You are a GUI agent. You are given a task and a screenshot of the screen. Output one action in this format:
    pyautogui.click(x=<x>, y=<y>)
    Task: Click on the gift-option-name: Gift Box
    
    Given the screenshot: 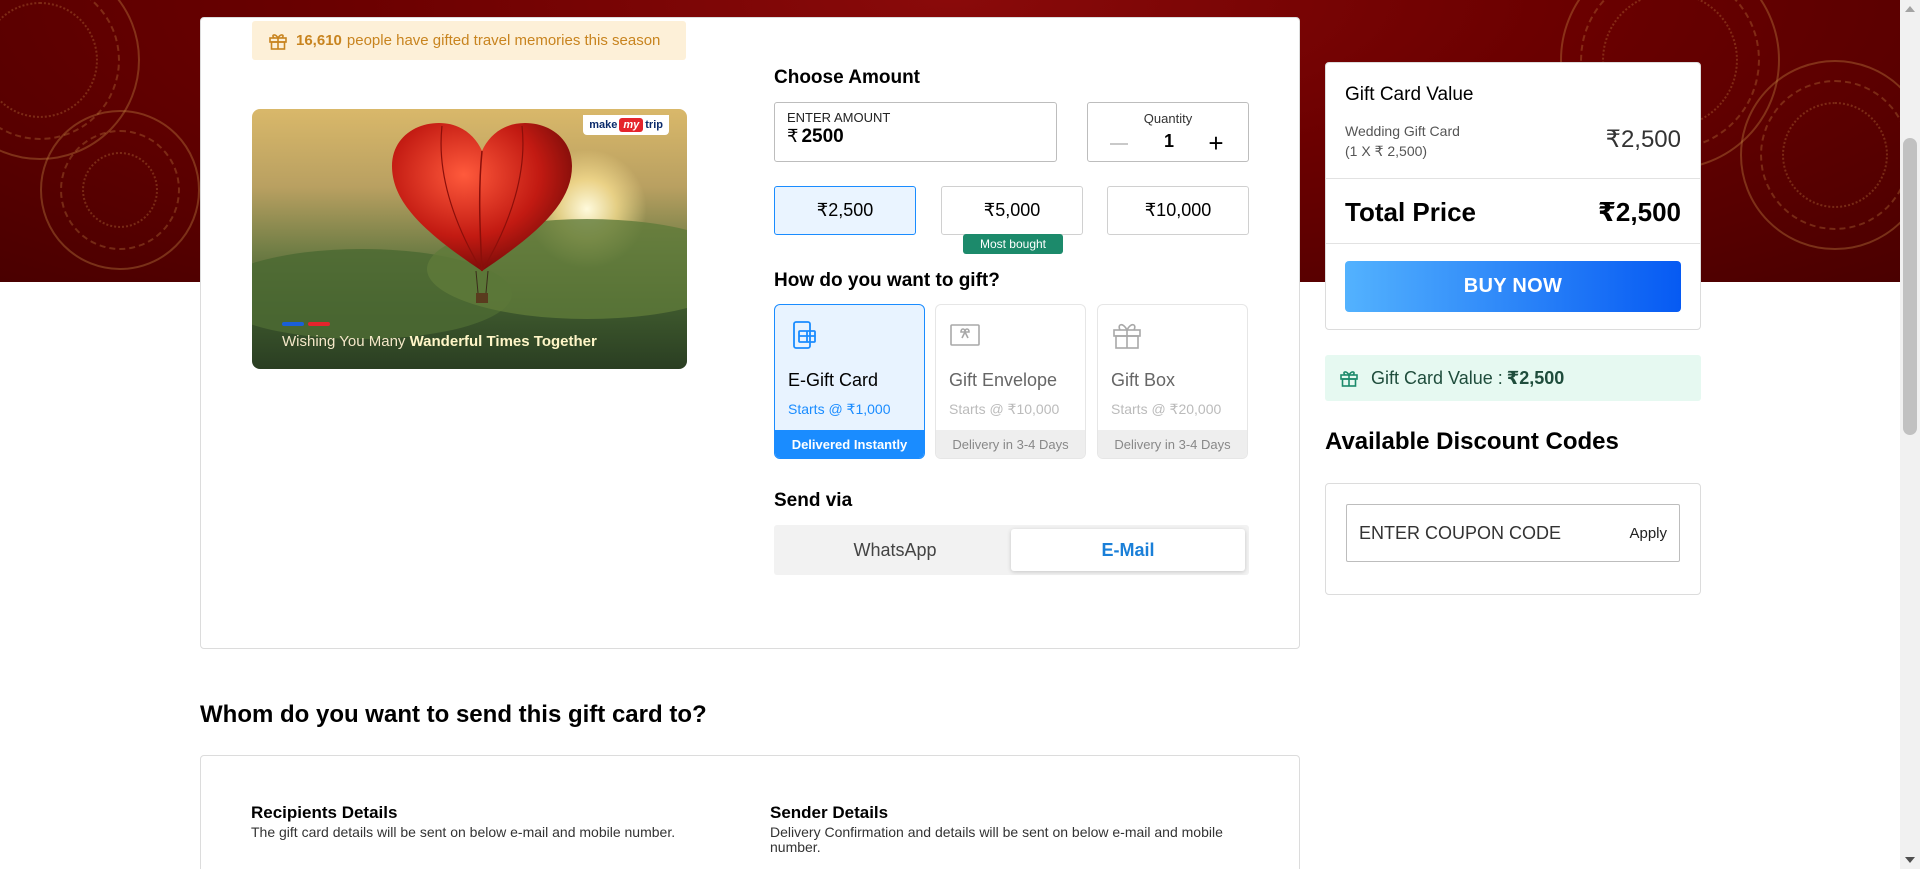 What is the action you would take?
    pyautogui.click(x=1143, y=380)
    